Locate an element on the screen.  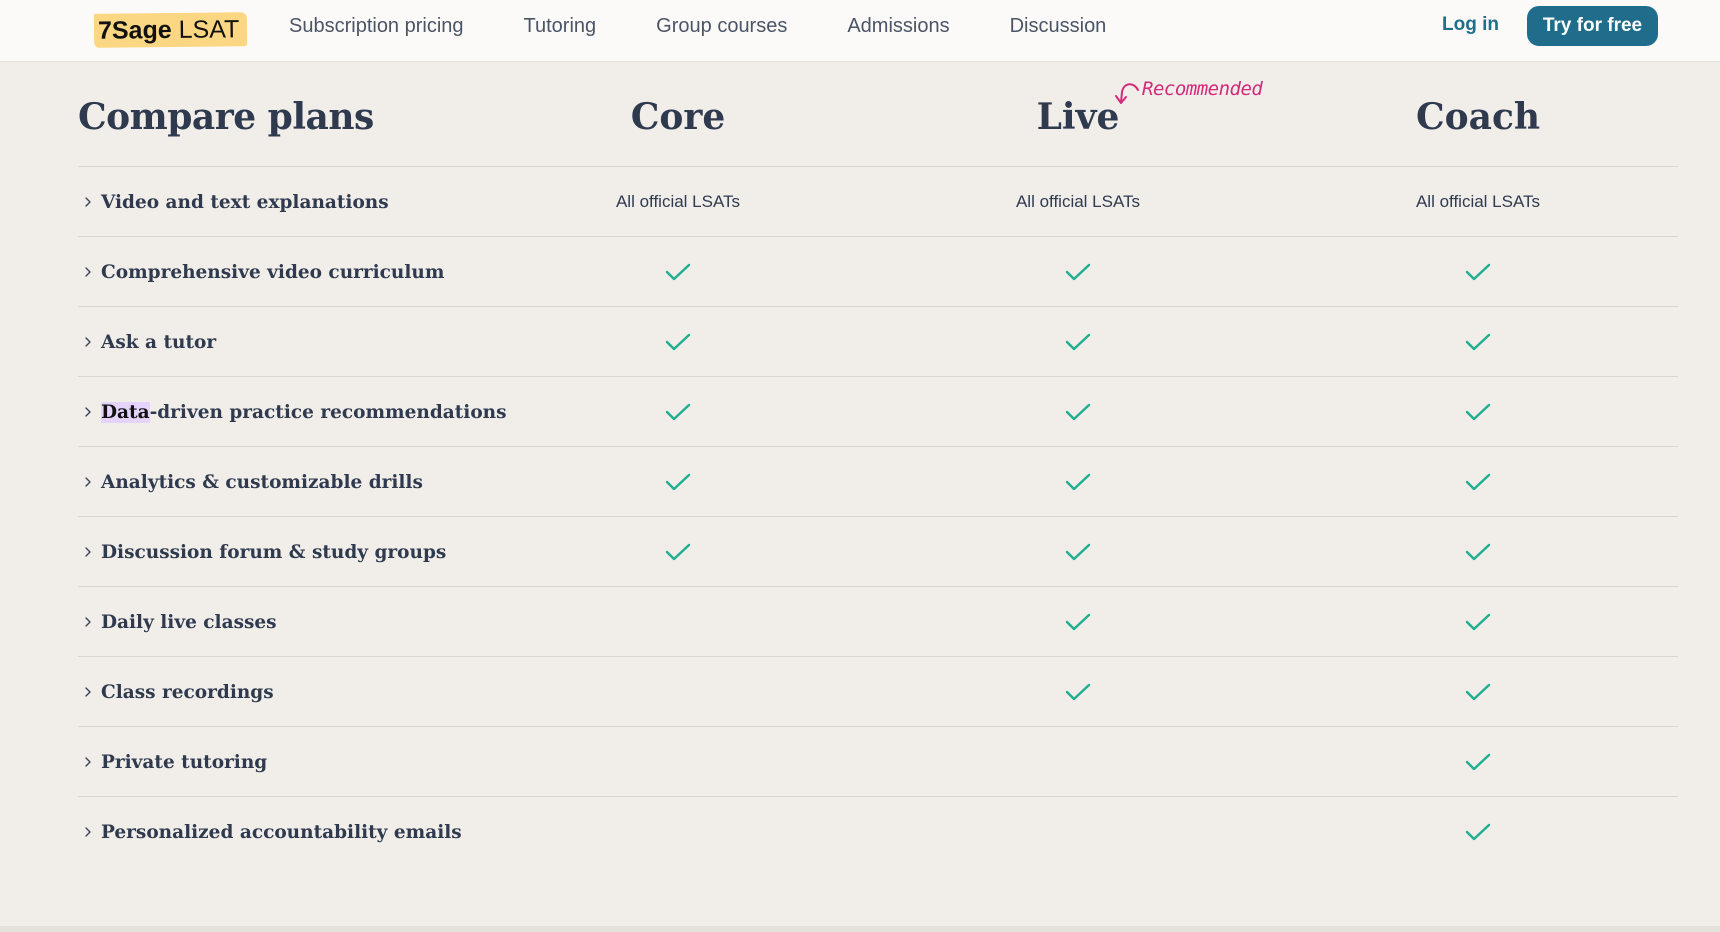
feature-label: Class recordings is located at coordinates (187, 692).